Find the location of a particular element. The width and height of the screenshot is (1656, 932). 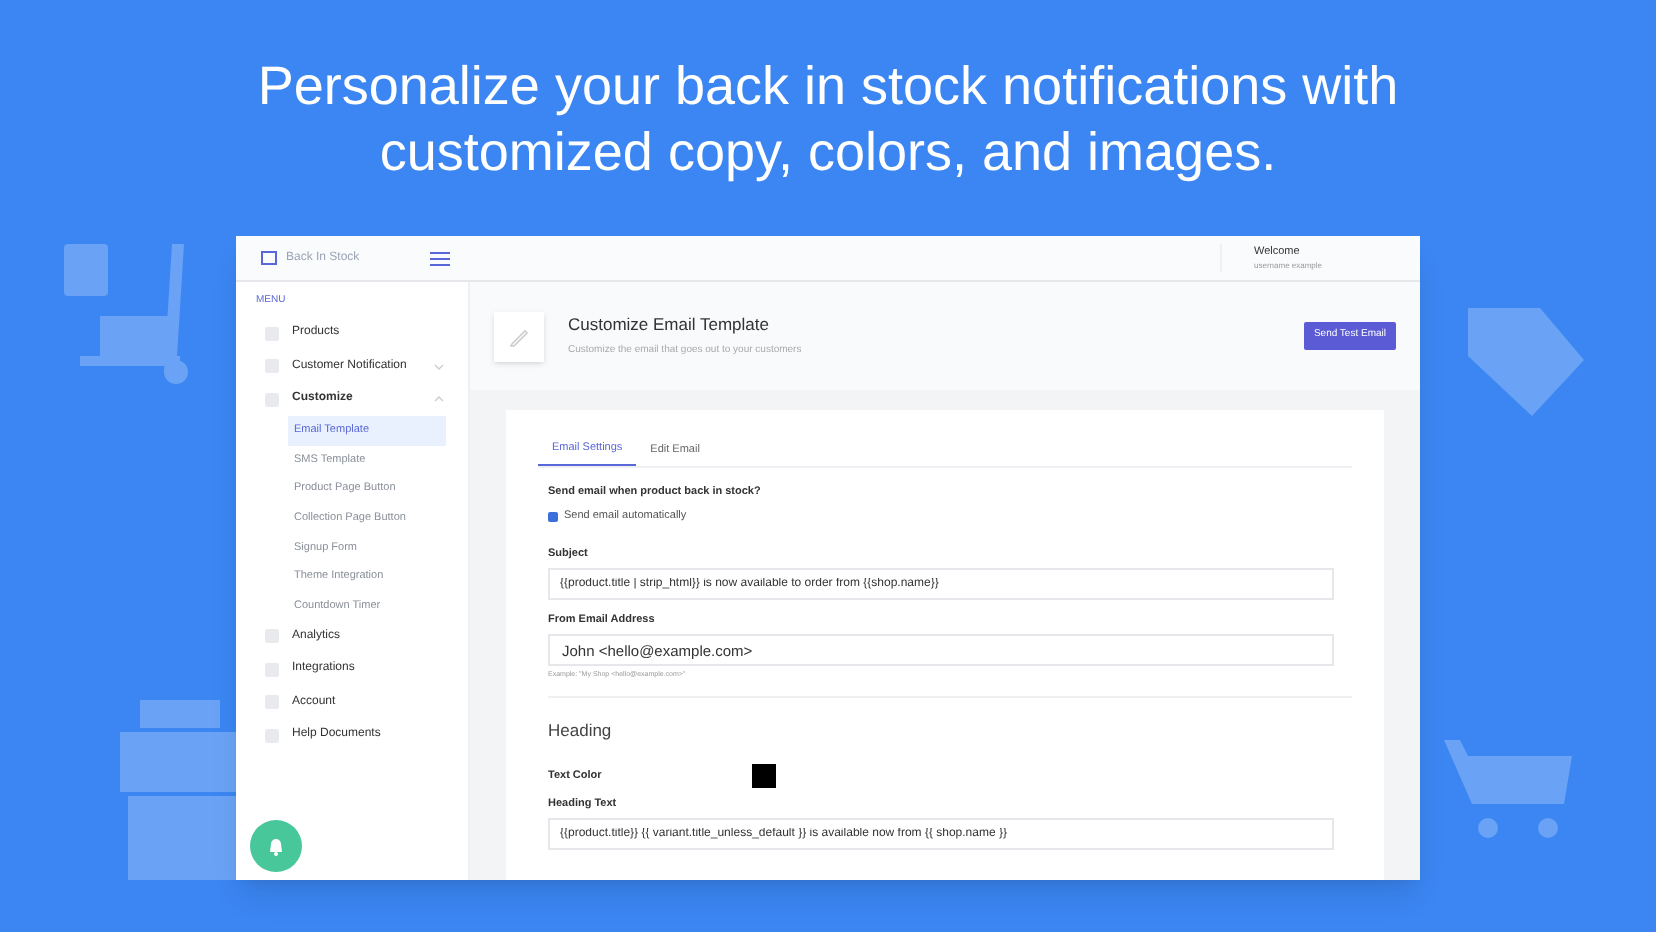

shopping-cart-icon is located at coordinates (1510, 788).